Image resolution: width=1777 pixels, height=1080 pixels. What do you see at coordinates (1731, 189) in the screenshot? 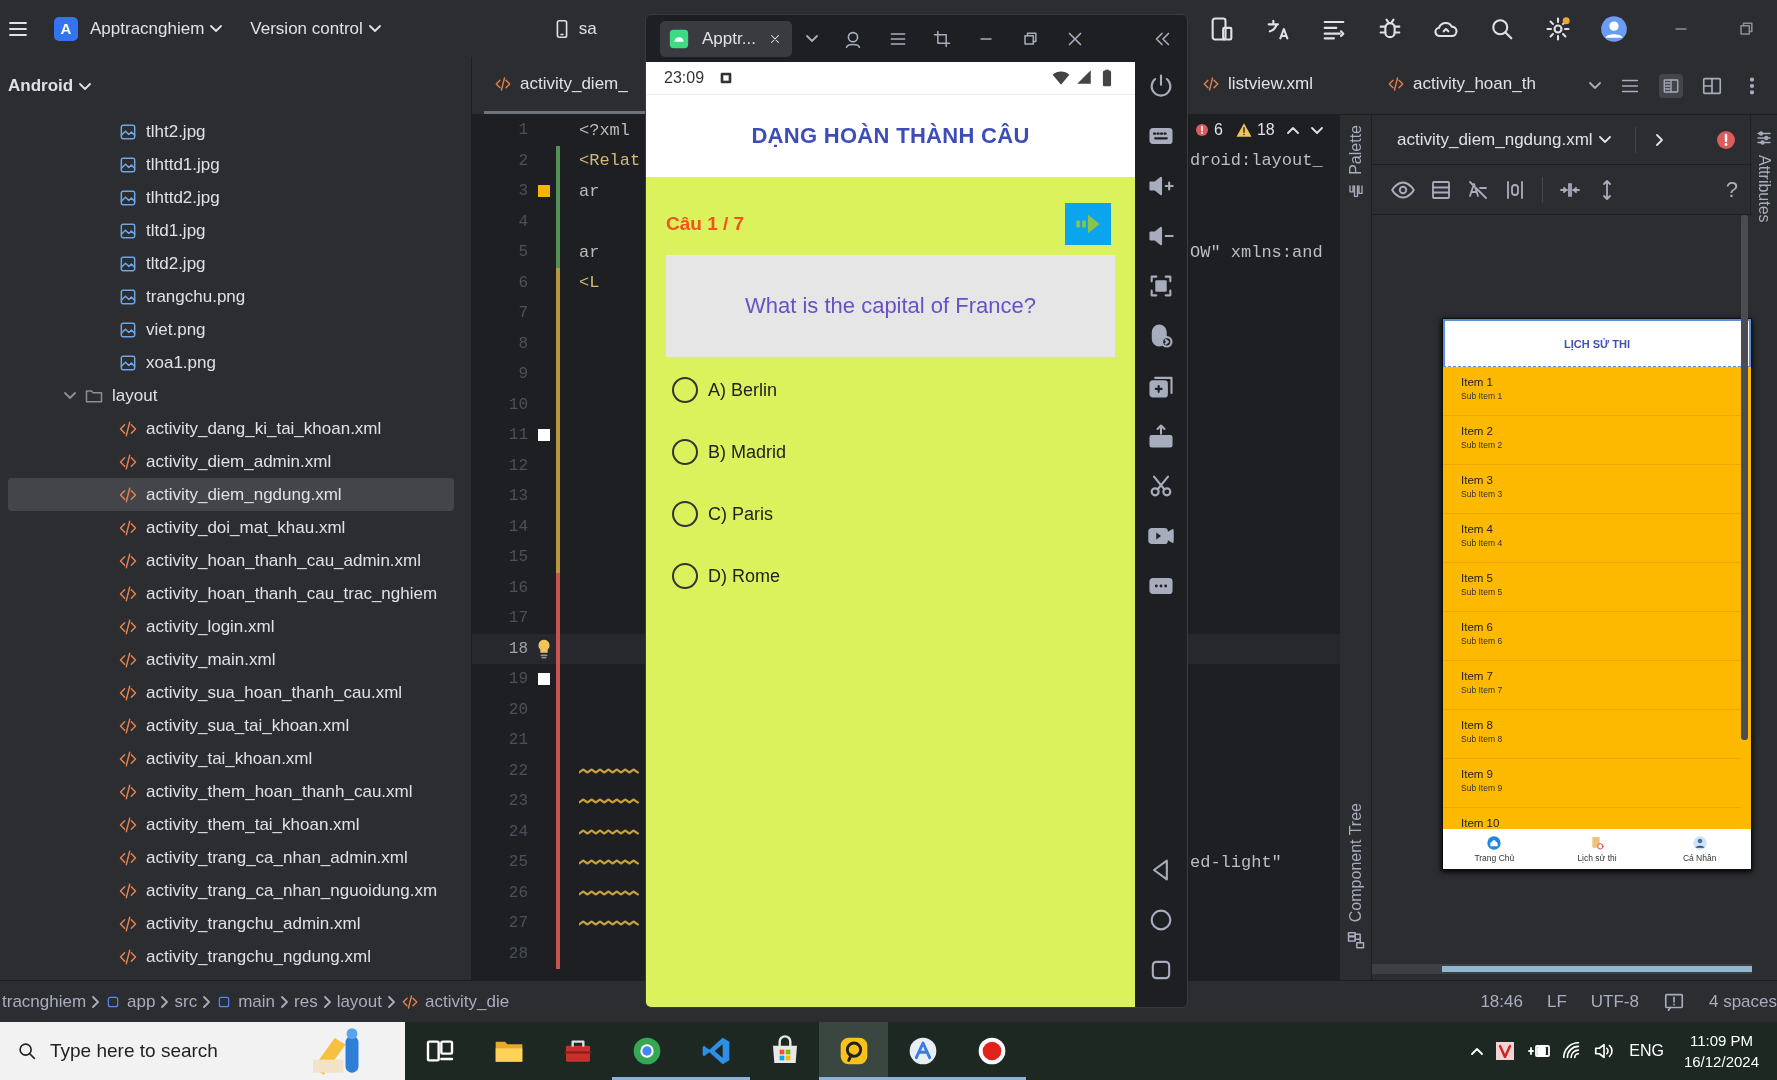
I see `help-button: ?` at bounding box center [1731, 189].